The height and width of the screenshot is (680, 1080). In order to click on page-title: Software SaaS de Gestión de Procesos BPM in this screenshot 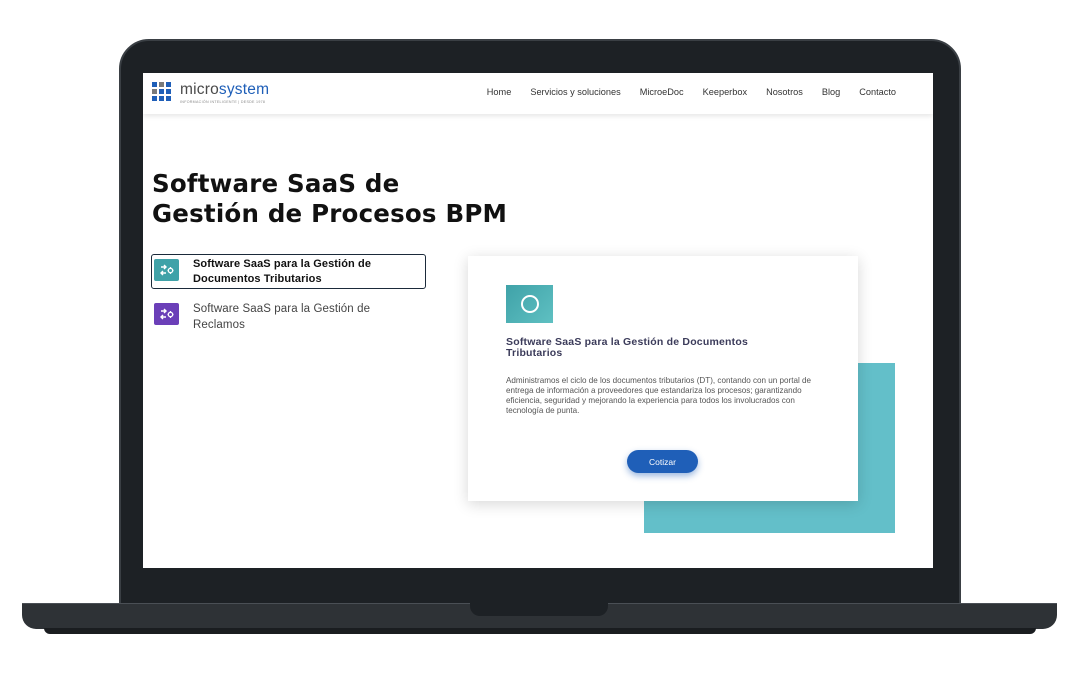, I will do `click(387, 199)`.